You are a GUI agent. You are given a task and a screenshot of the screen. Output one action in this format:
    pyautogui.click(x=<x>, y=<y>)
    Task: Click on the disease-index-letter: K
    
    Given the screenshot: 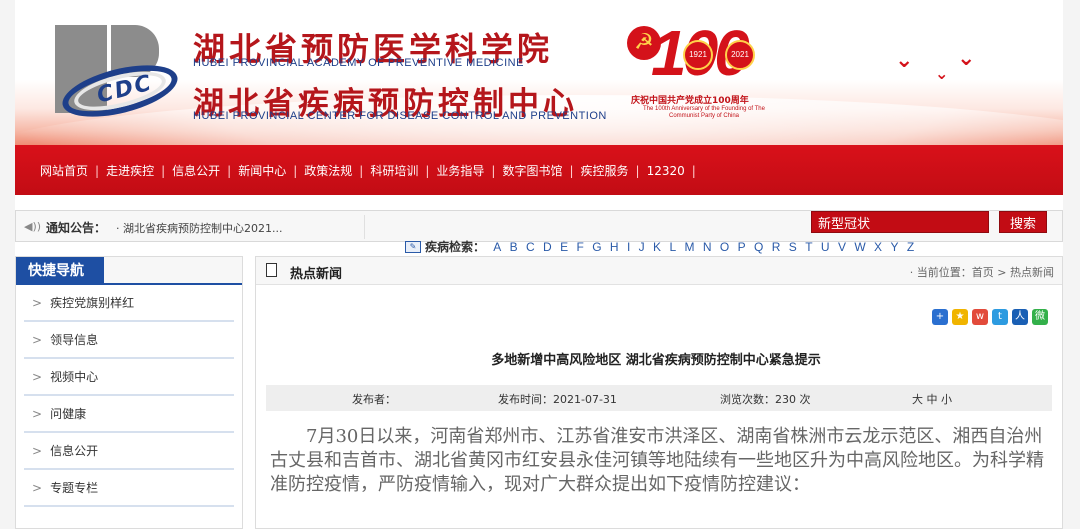 What is the action you would take?
    pyautogui.click(x=657, y=247)
    